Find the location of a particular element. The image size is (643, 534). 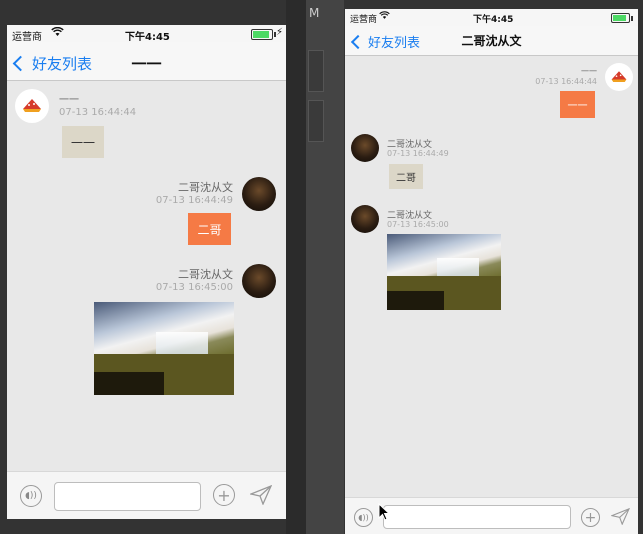

message-bubble-outgoing: 一一 is located at coordinates (577, 104).